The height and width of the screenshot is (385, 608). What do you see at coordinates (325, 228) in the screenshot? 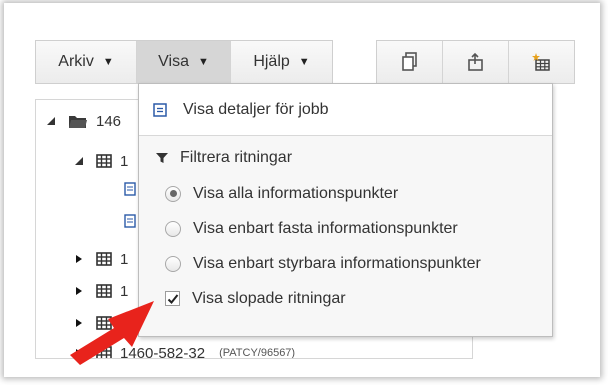
I see `option-label: Visa enbart fasta informationspunkter` at bounding box center [325, 228].